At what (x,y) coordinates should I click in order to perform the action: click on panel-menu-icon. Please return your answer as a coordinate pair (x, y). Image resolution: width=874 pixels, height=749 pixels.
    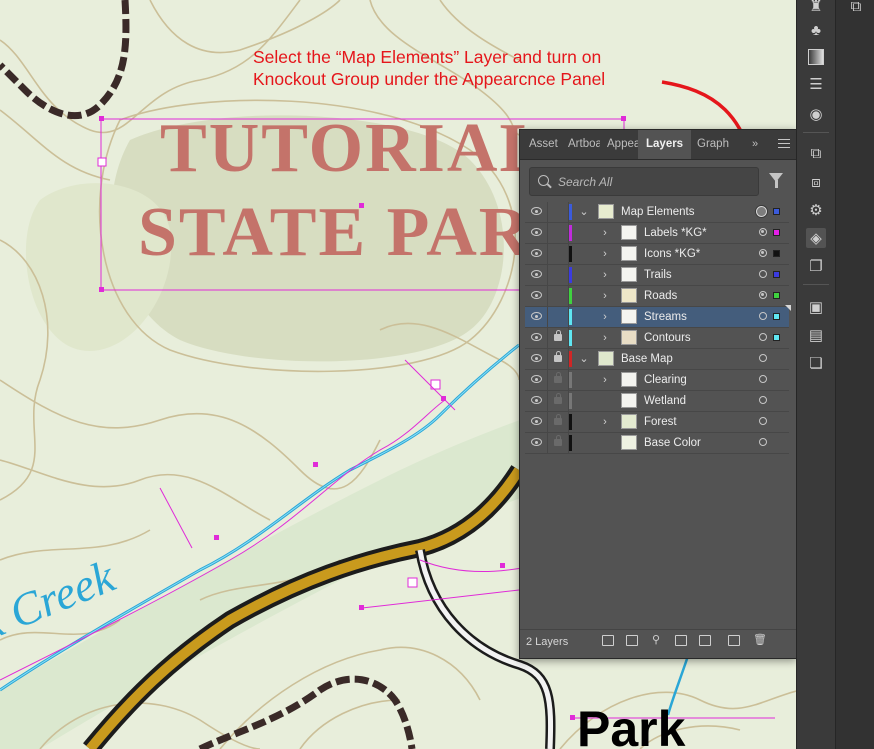
    Looking at the image, I should click on (784, 144).